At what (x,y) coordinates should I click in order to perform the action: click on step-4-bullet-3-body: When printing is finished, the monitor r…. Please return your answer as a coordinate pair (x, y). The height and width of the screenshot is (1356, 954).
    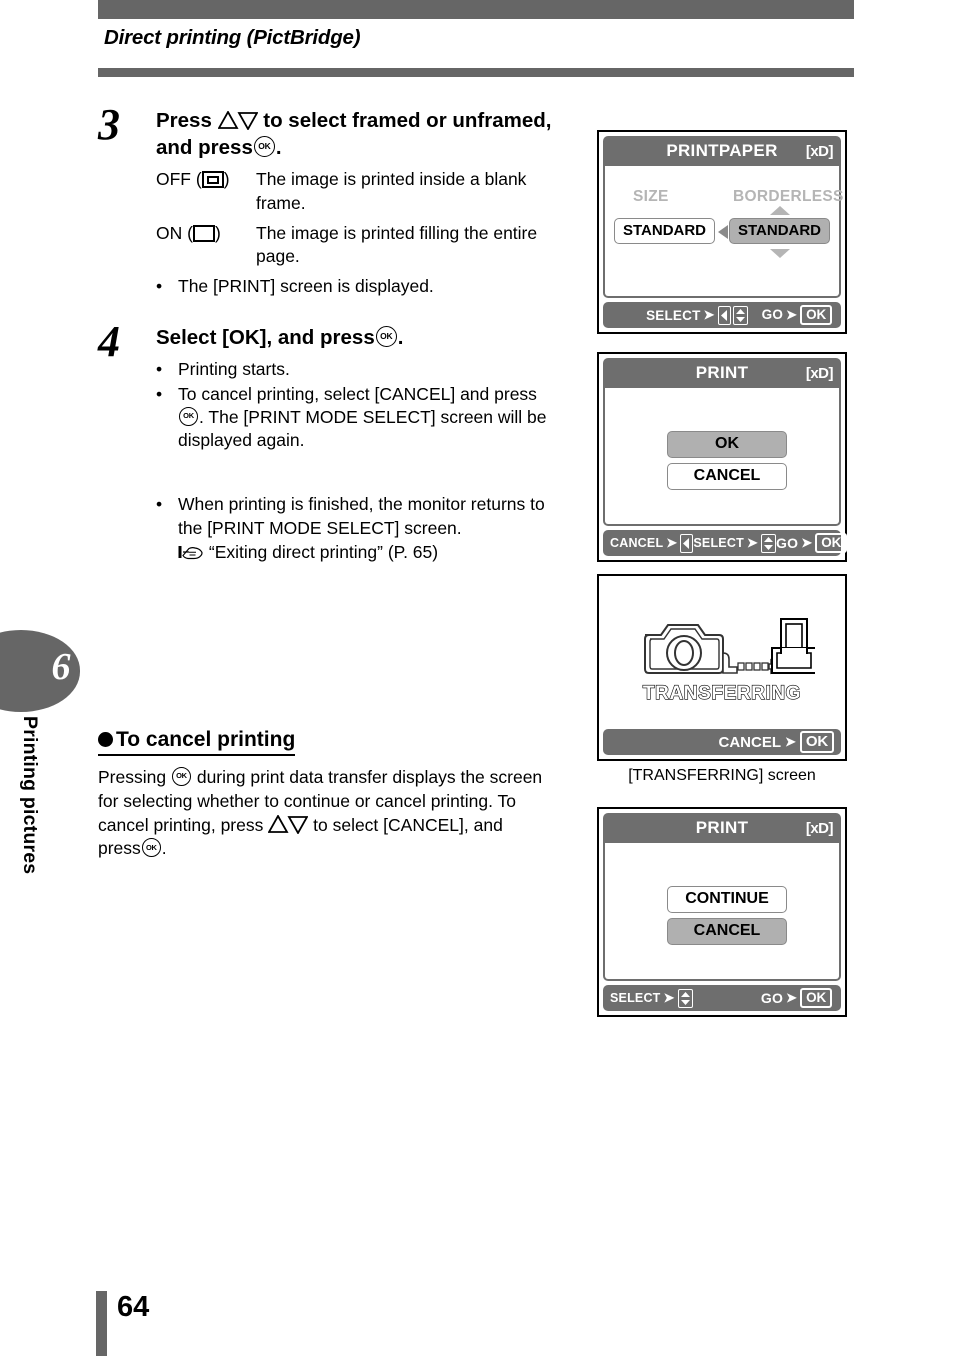
    Looking at the image, I should click on (361, 516).